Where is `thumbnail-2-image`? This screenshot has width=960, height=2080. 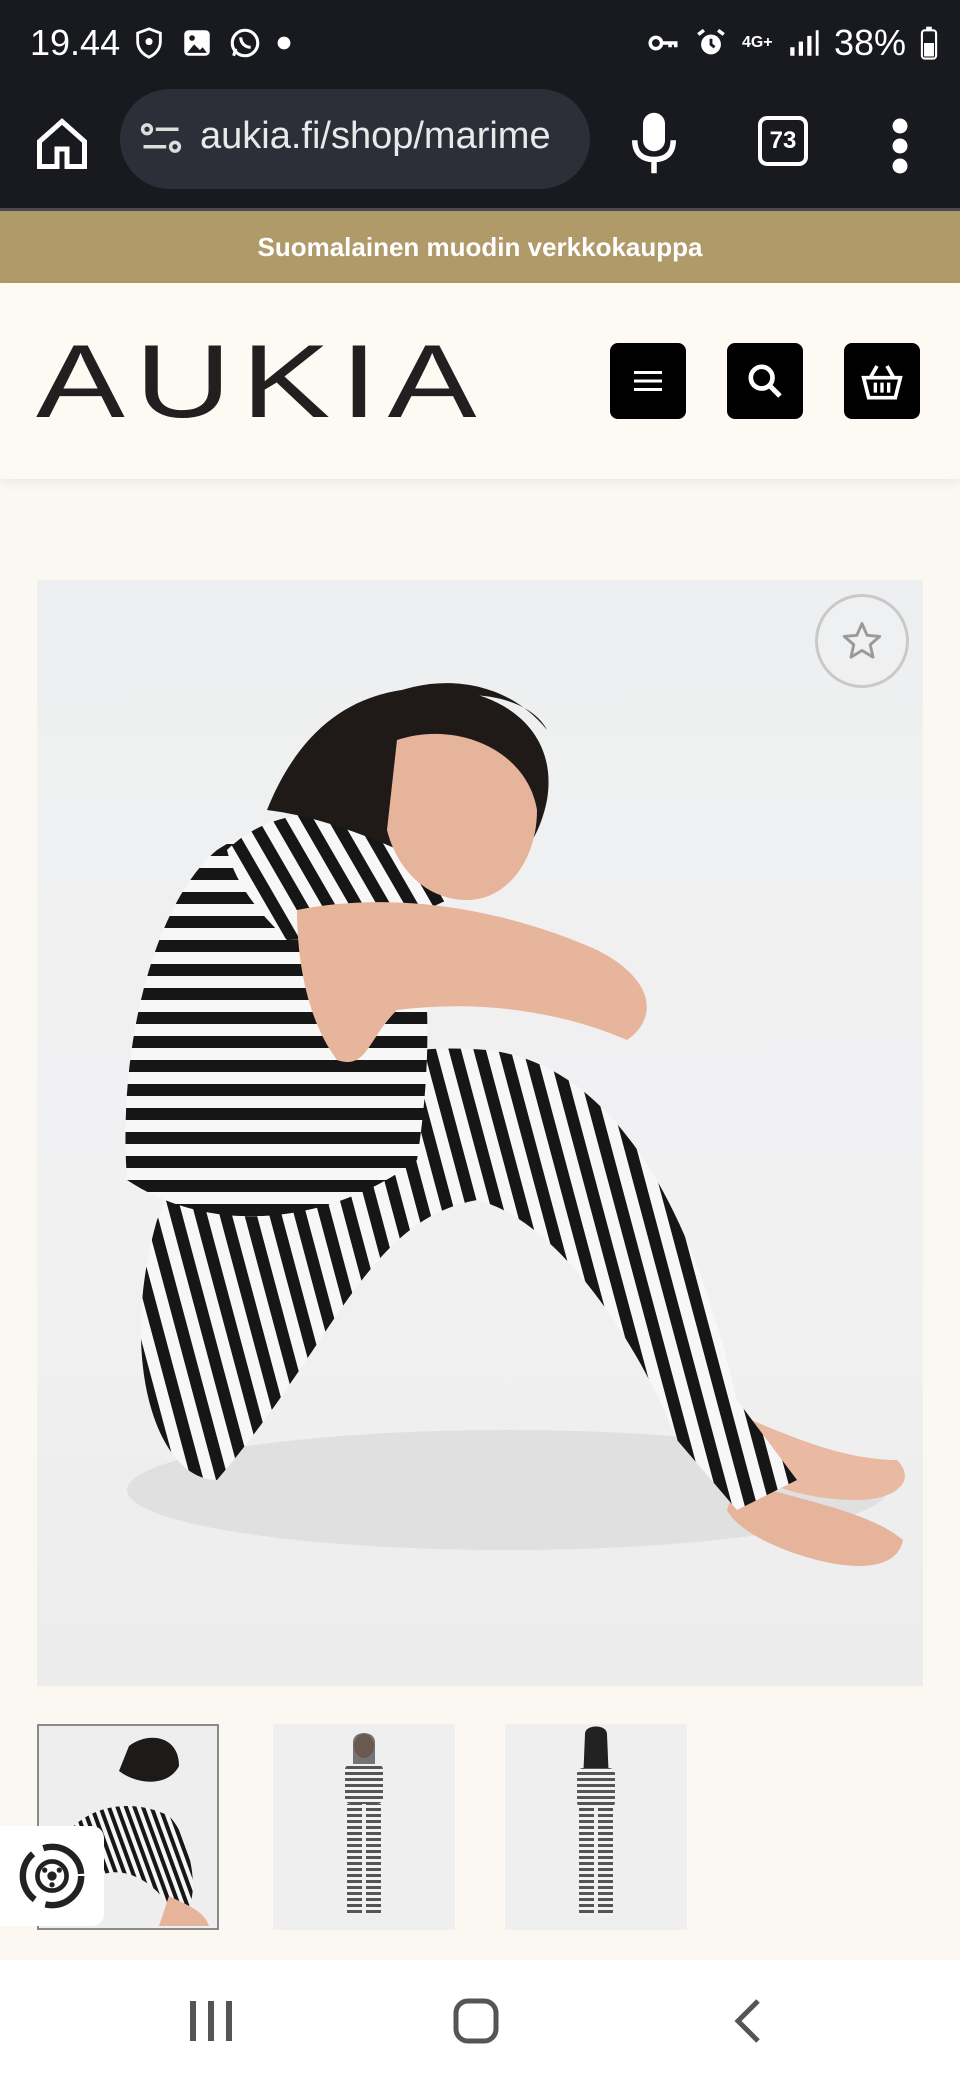
thumbnail-2-image is located at coordinates (364, 1827).